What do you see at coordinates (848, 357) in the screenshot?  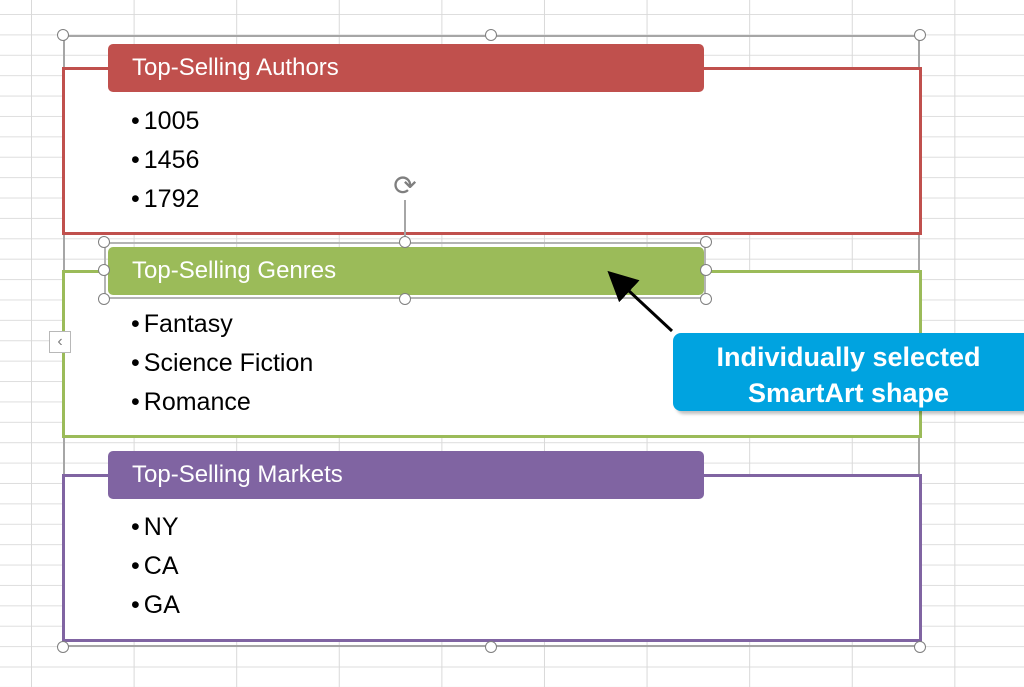 I see `callout-line-1: Individually selected` at bounding box center [848, 357].